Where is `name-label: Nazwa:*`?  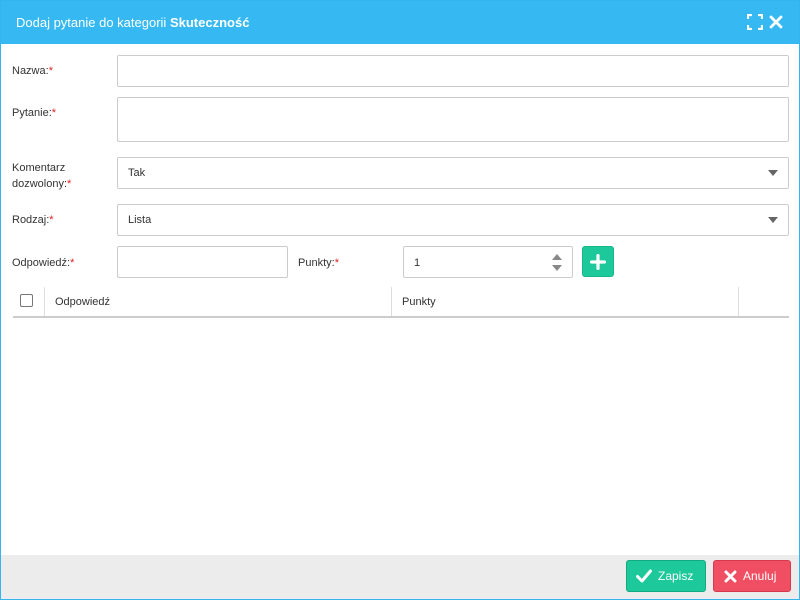
name-label: Nazwa:* is located at coordinates (32, 71).